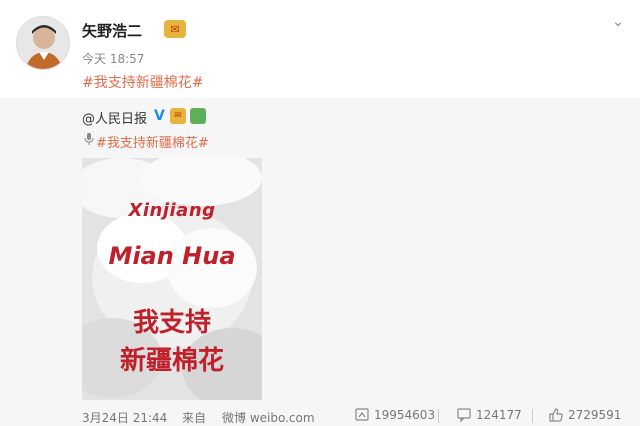 The image size is (640, 426). I want to click on poster-line-support: 我支持, so click(171, 323).